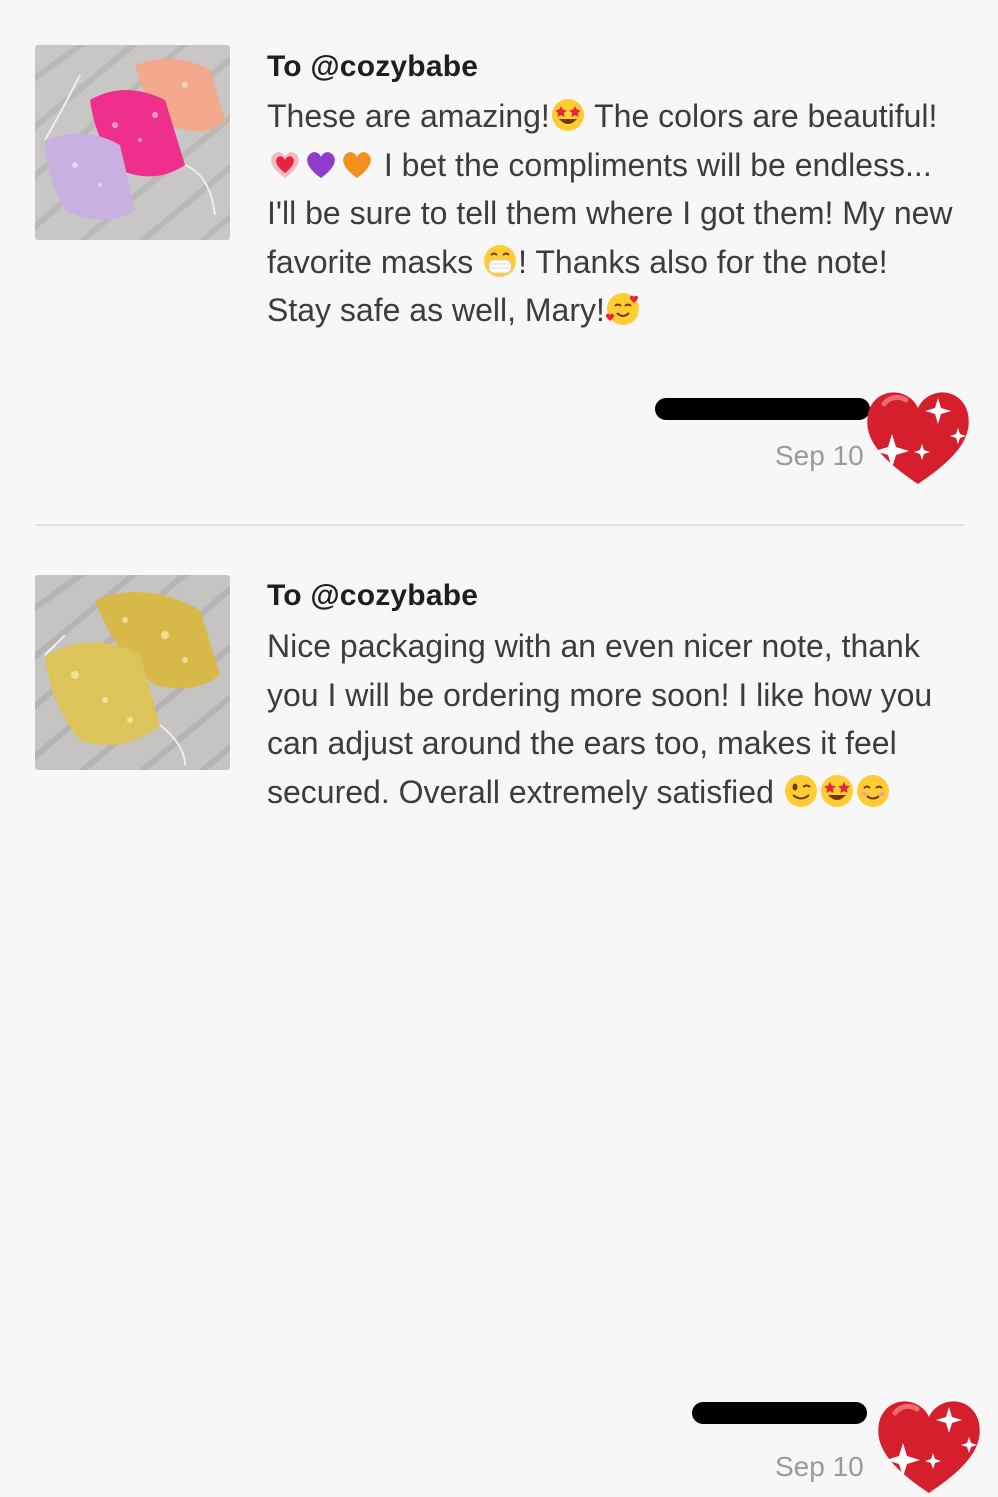  Describe the element at coordinates (285, 164) in the screenshot. I see `heart-with-ribbon-icon` at that location.